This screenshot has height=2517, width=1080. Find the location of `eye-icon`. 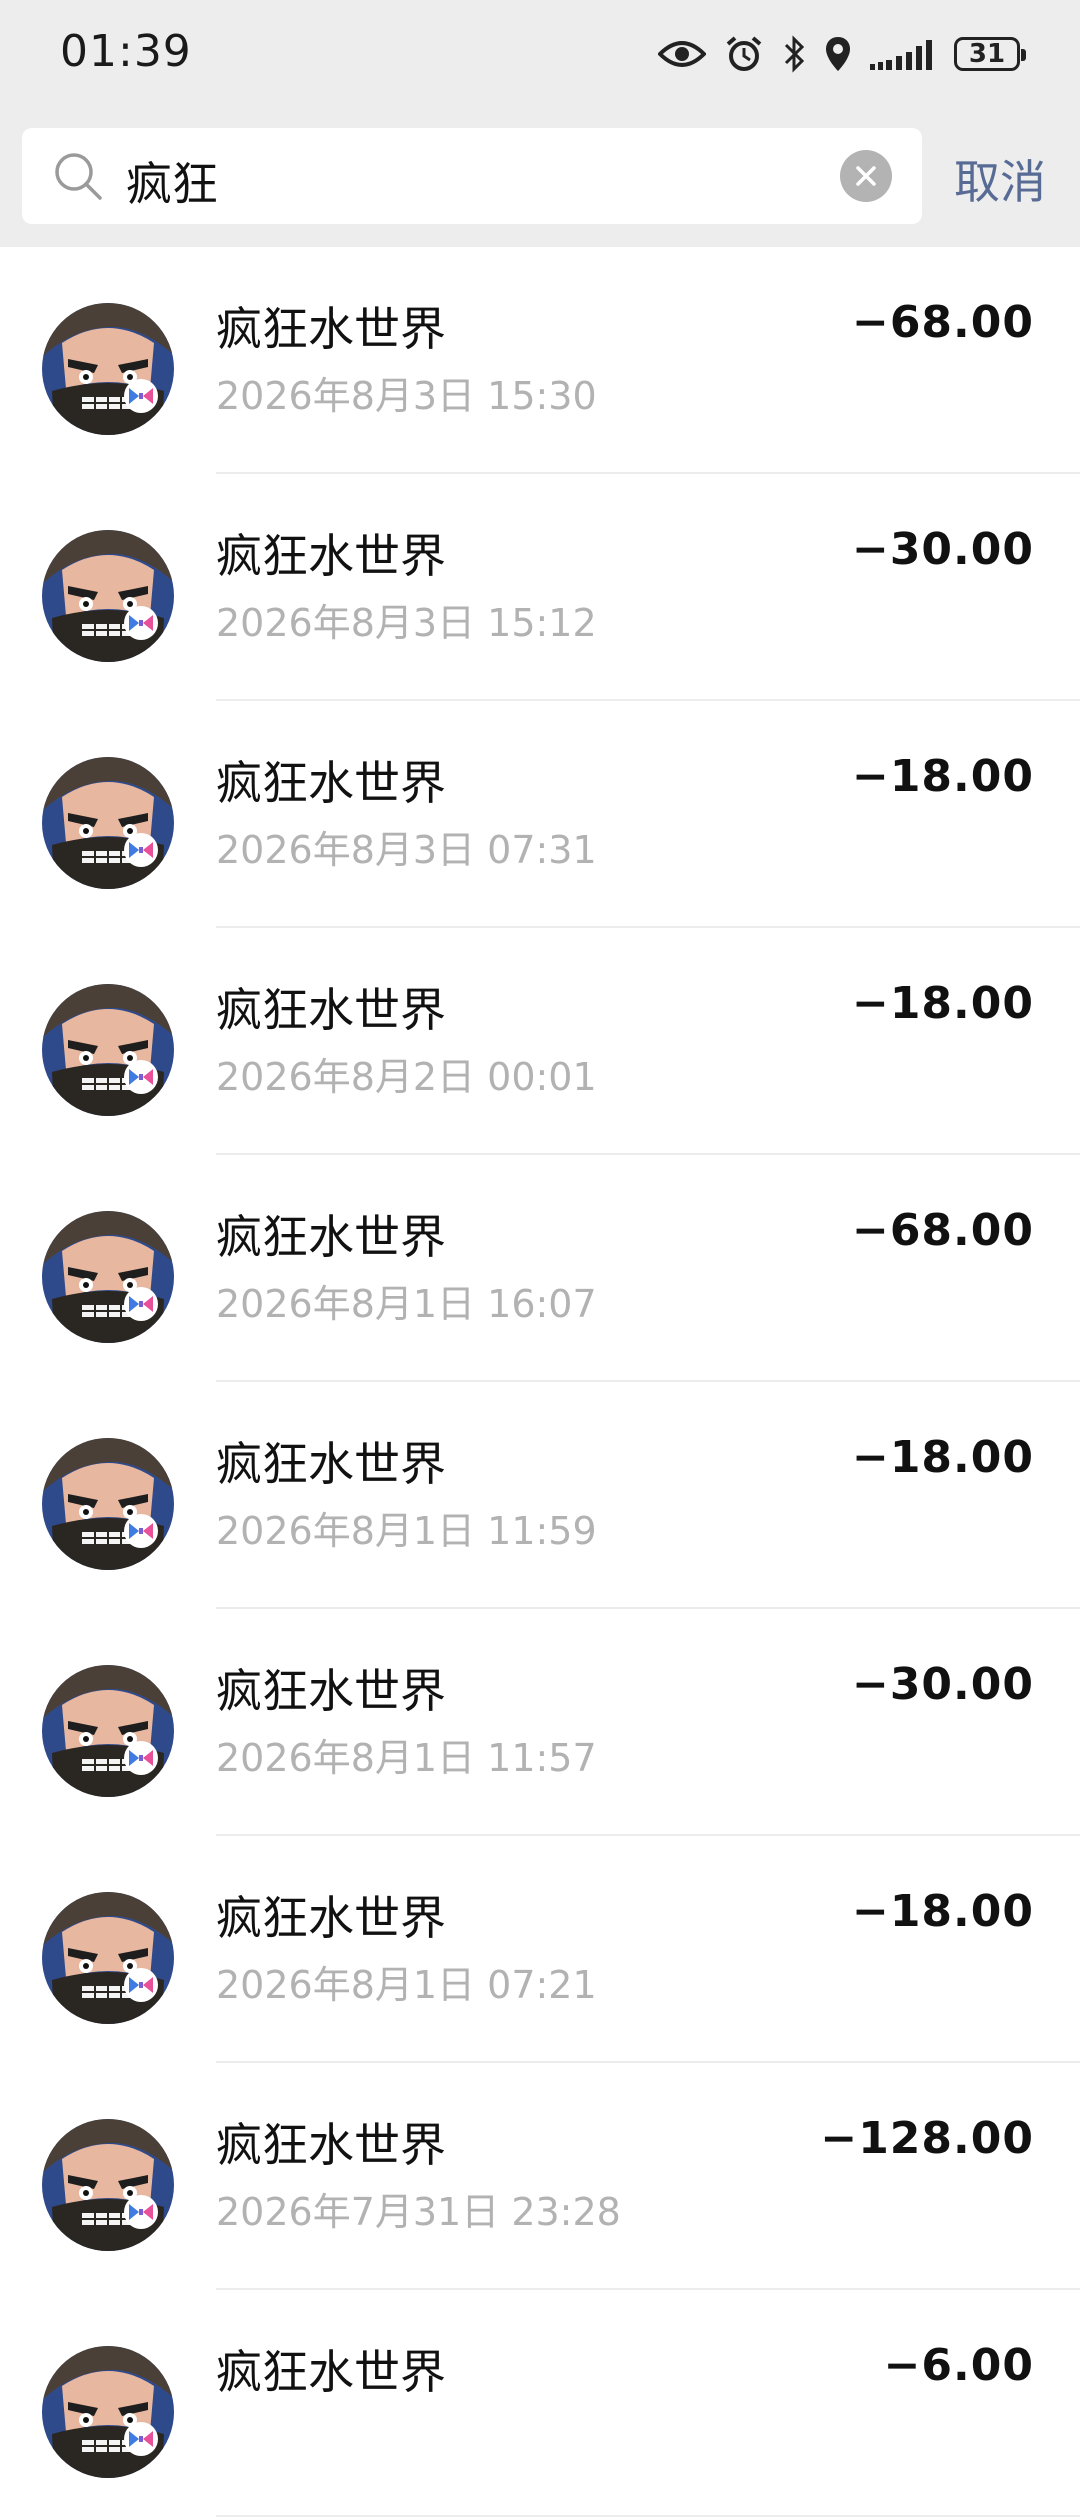

eye-icon is located at coordinates (682, 54).